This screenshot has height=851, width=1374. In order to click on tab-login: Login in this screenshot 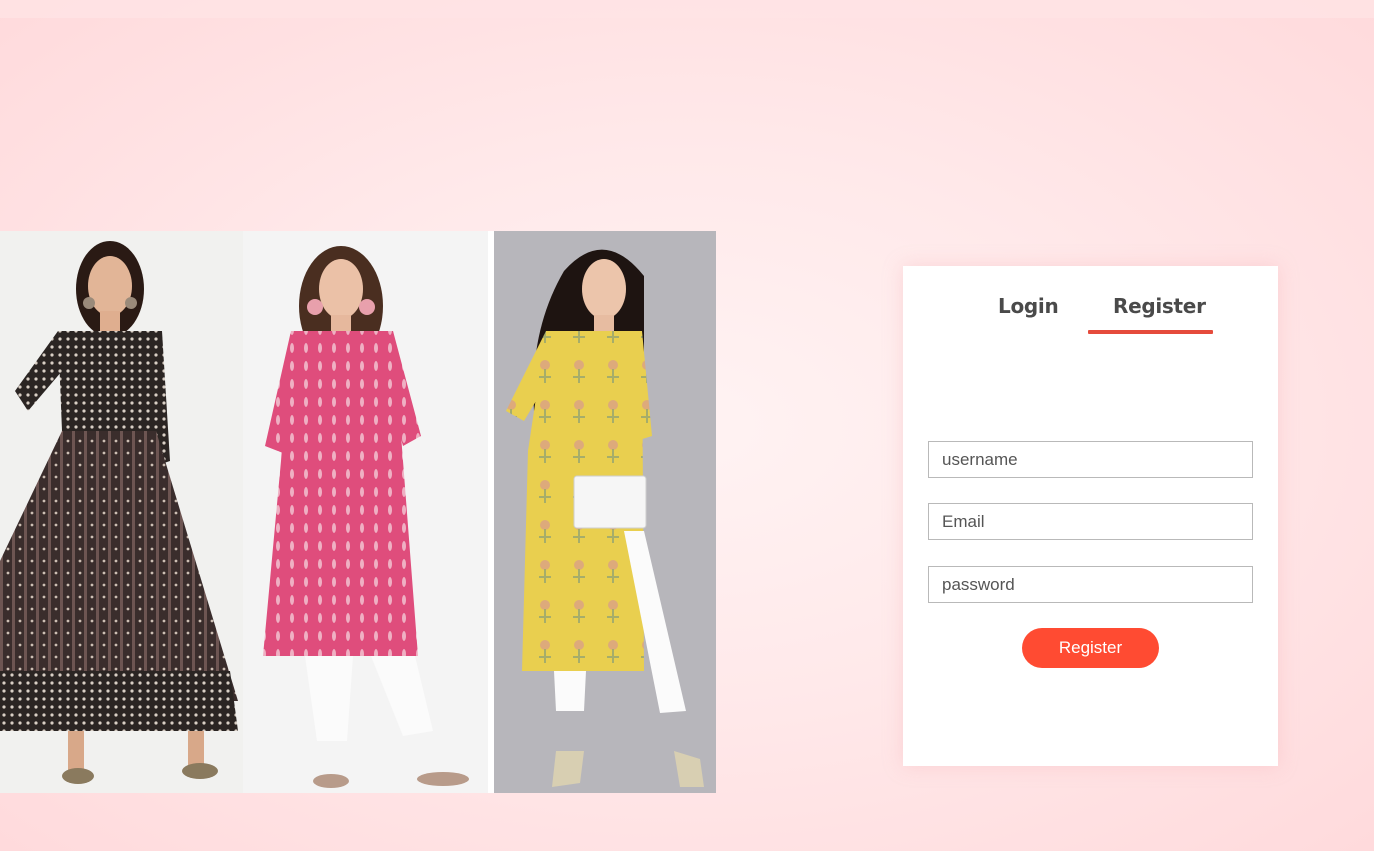, I will do `click(1028, 306)`.